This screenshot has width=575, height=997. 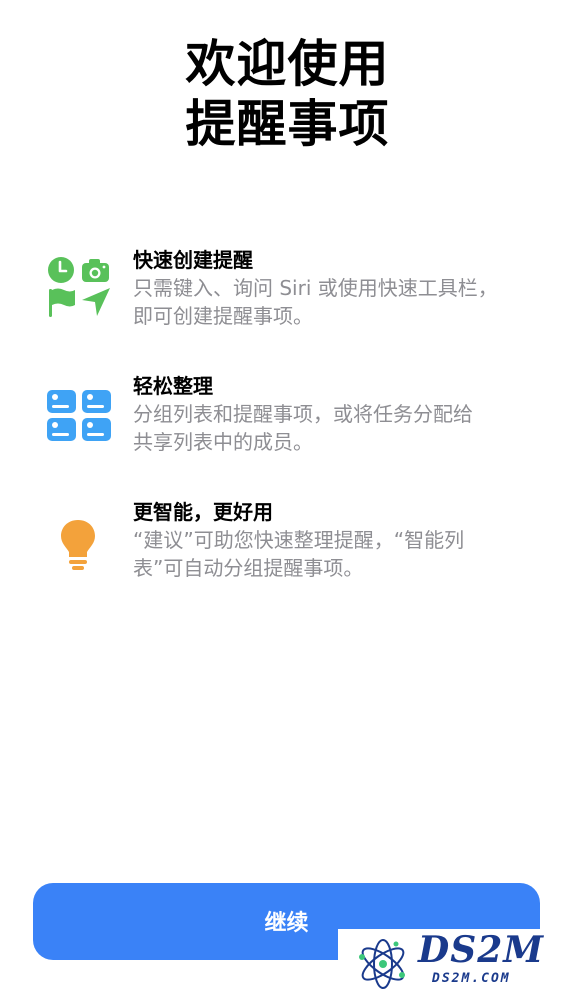 I want to click on feature-smarter: 更智能，更好用 “建议”可助您快速整理提醒，“智能列 表”可自动分组提醒事项。, so click(x=287, y=548).